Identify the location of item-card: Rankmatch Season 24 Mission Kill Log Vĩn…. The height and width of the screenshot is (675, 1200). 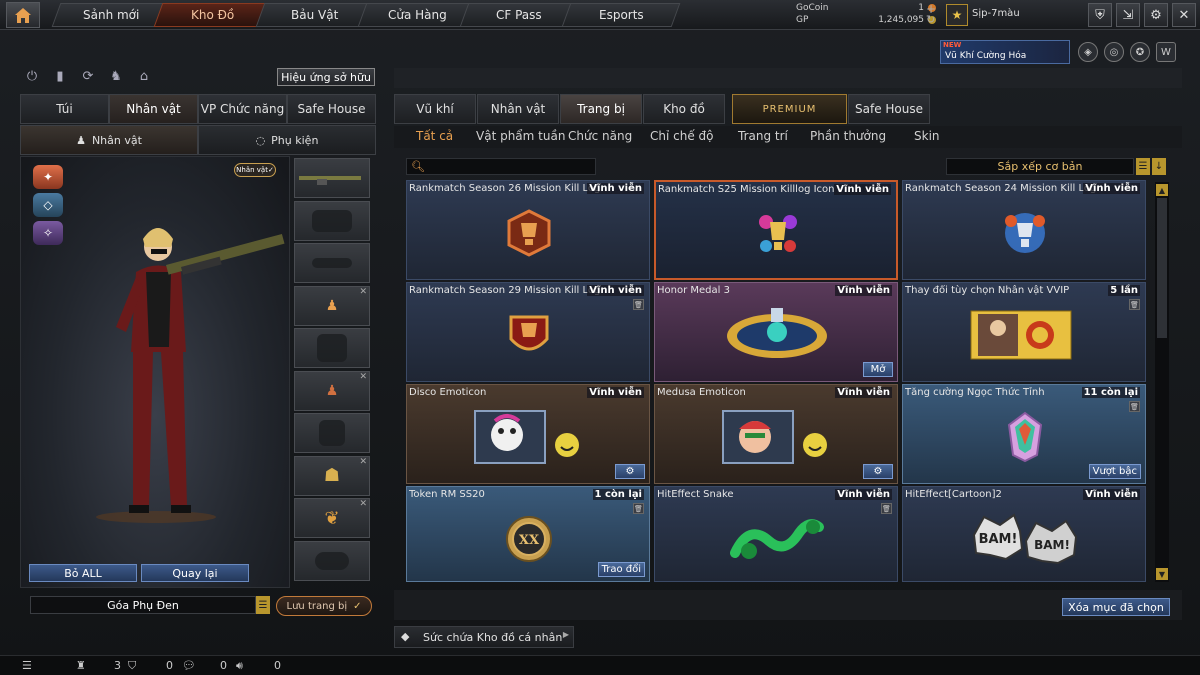
(1024, 230).